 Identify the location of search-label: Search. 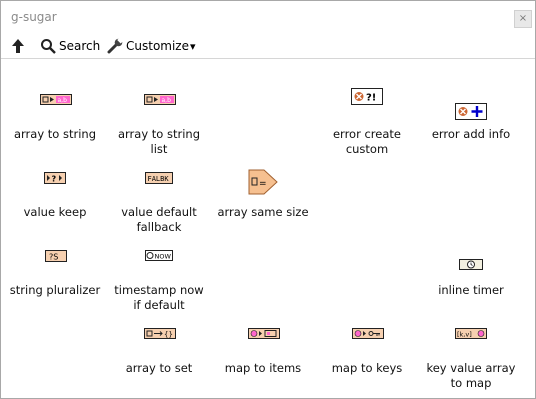
(80, 46).